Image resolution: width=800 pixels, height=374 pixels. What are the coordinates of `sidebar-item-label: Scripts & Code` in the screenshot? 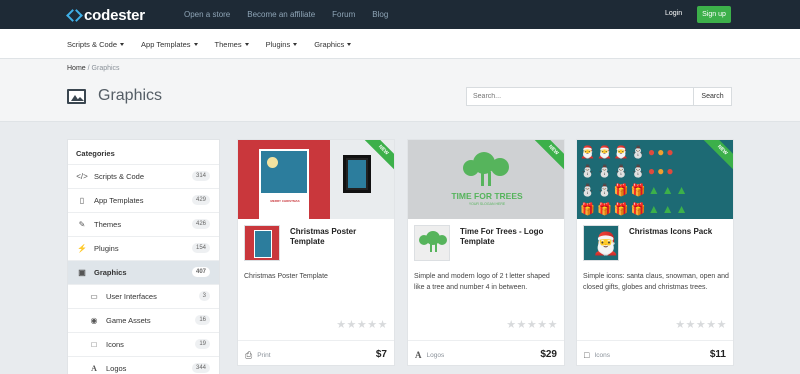 It's located at (119, 176).